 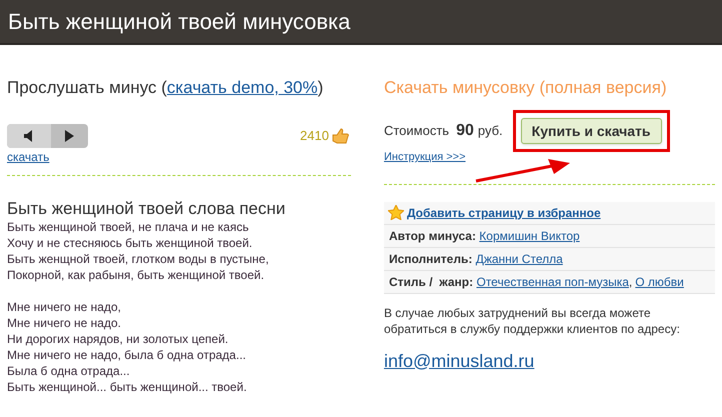 I want to click on info-label: Стиль / жанр:, so click(x=431, y=282).